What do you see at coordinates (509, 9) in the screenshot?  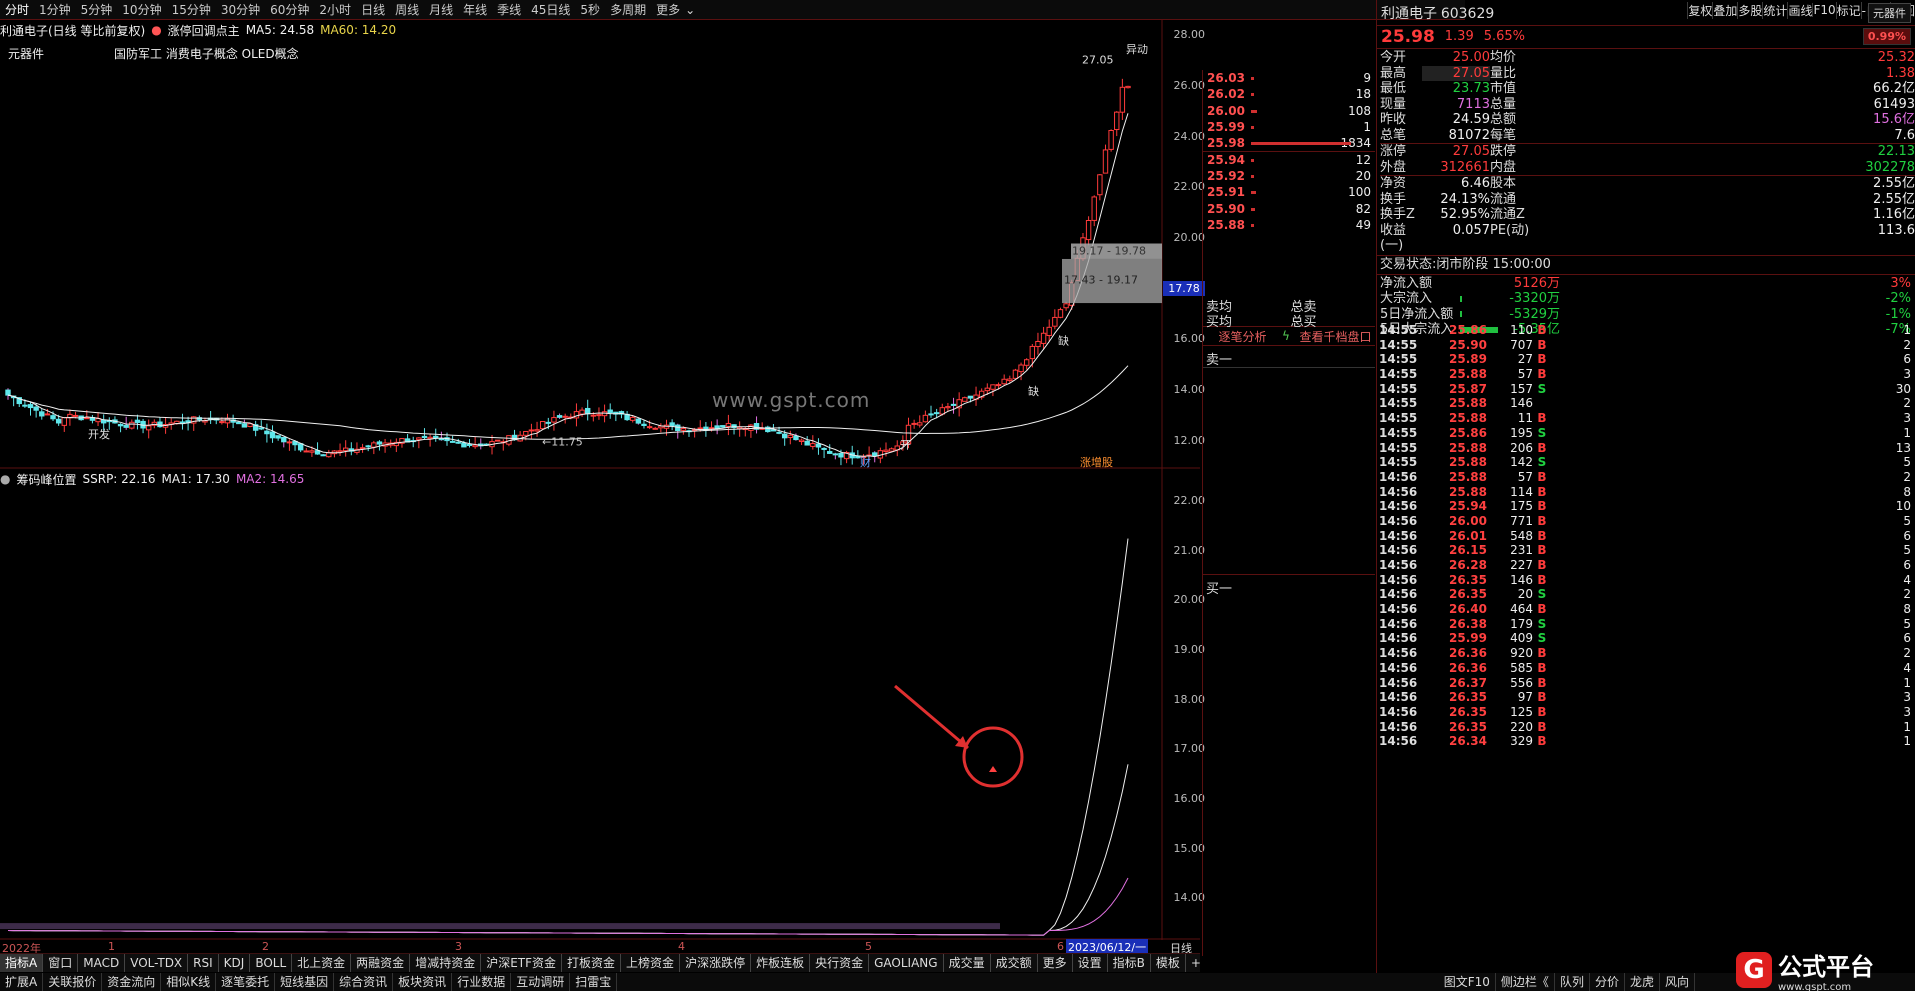 I see `period-12: 季线` at bounding box center [509, 9].